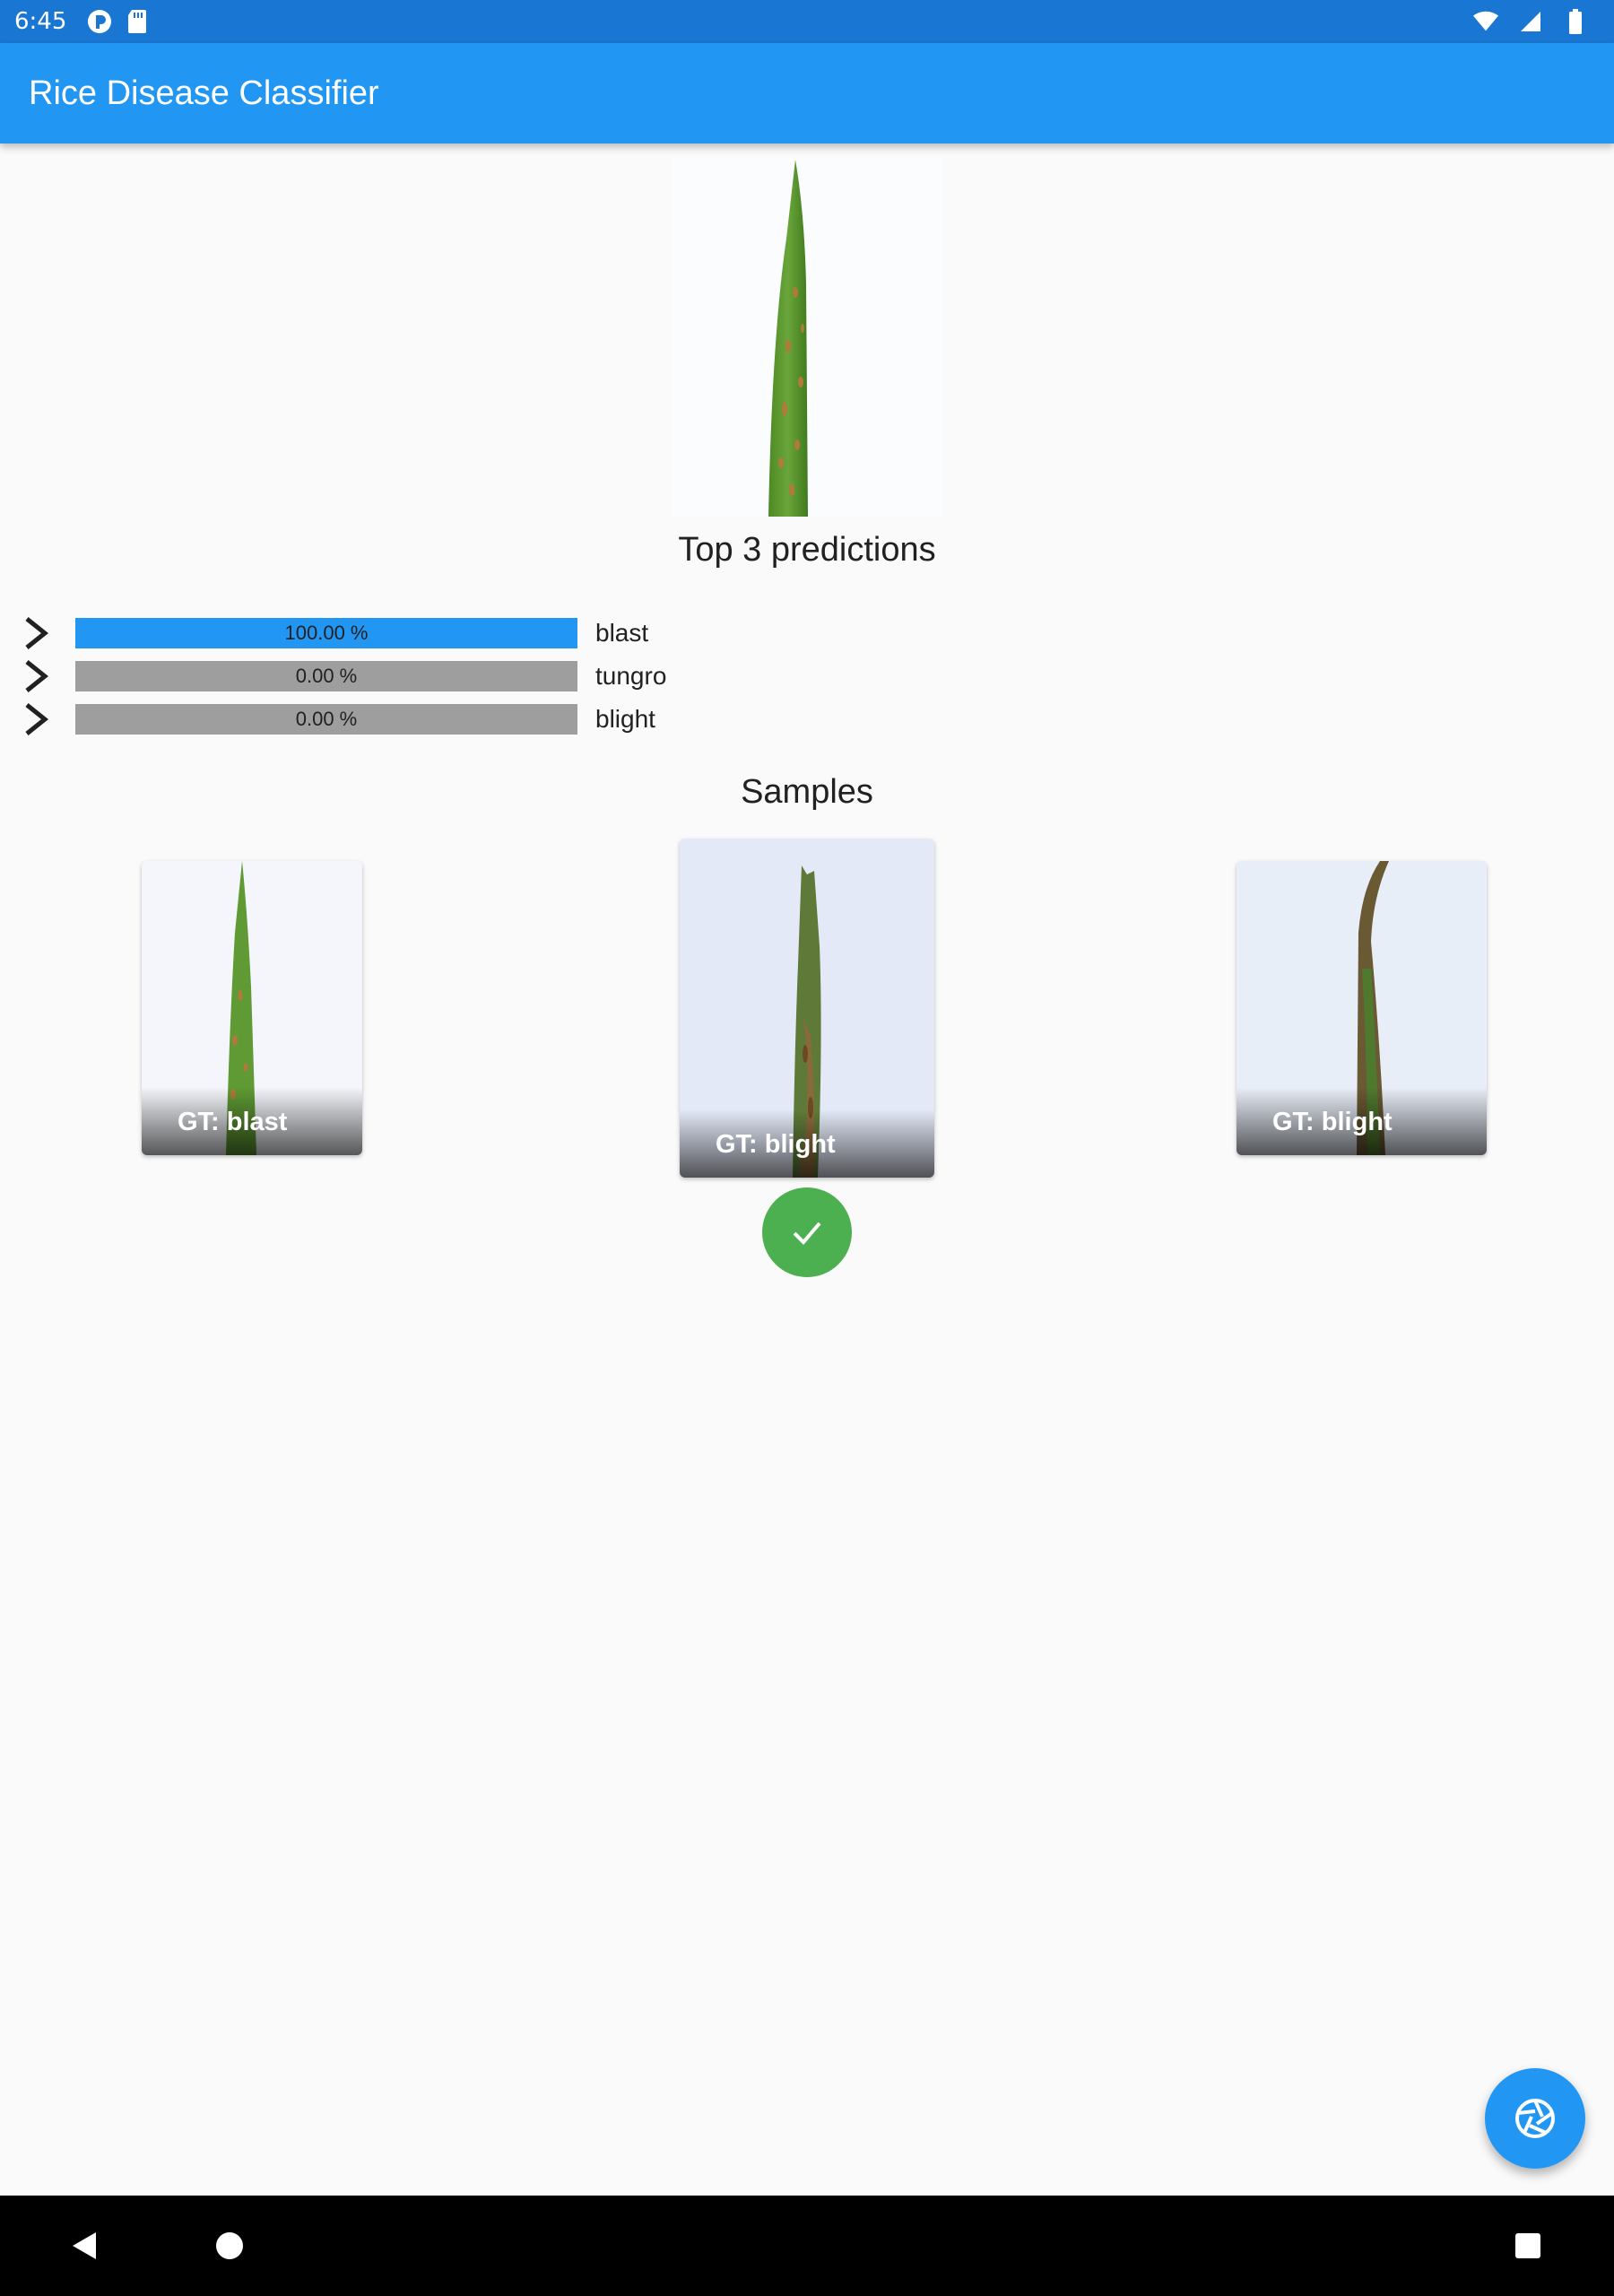  Describe the element at coordinates (84, 2245) in the screenshot. I see `back-icon` at that location.